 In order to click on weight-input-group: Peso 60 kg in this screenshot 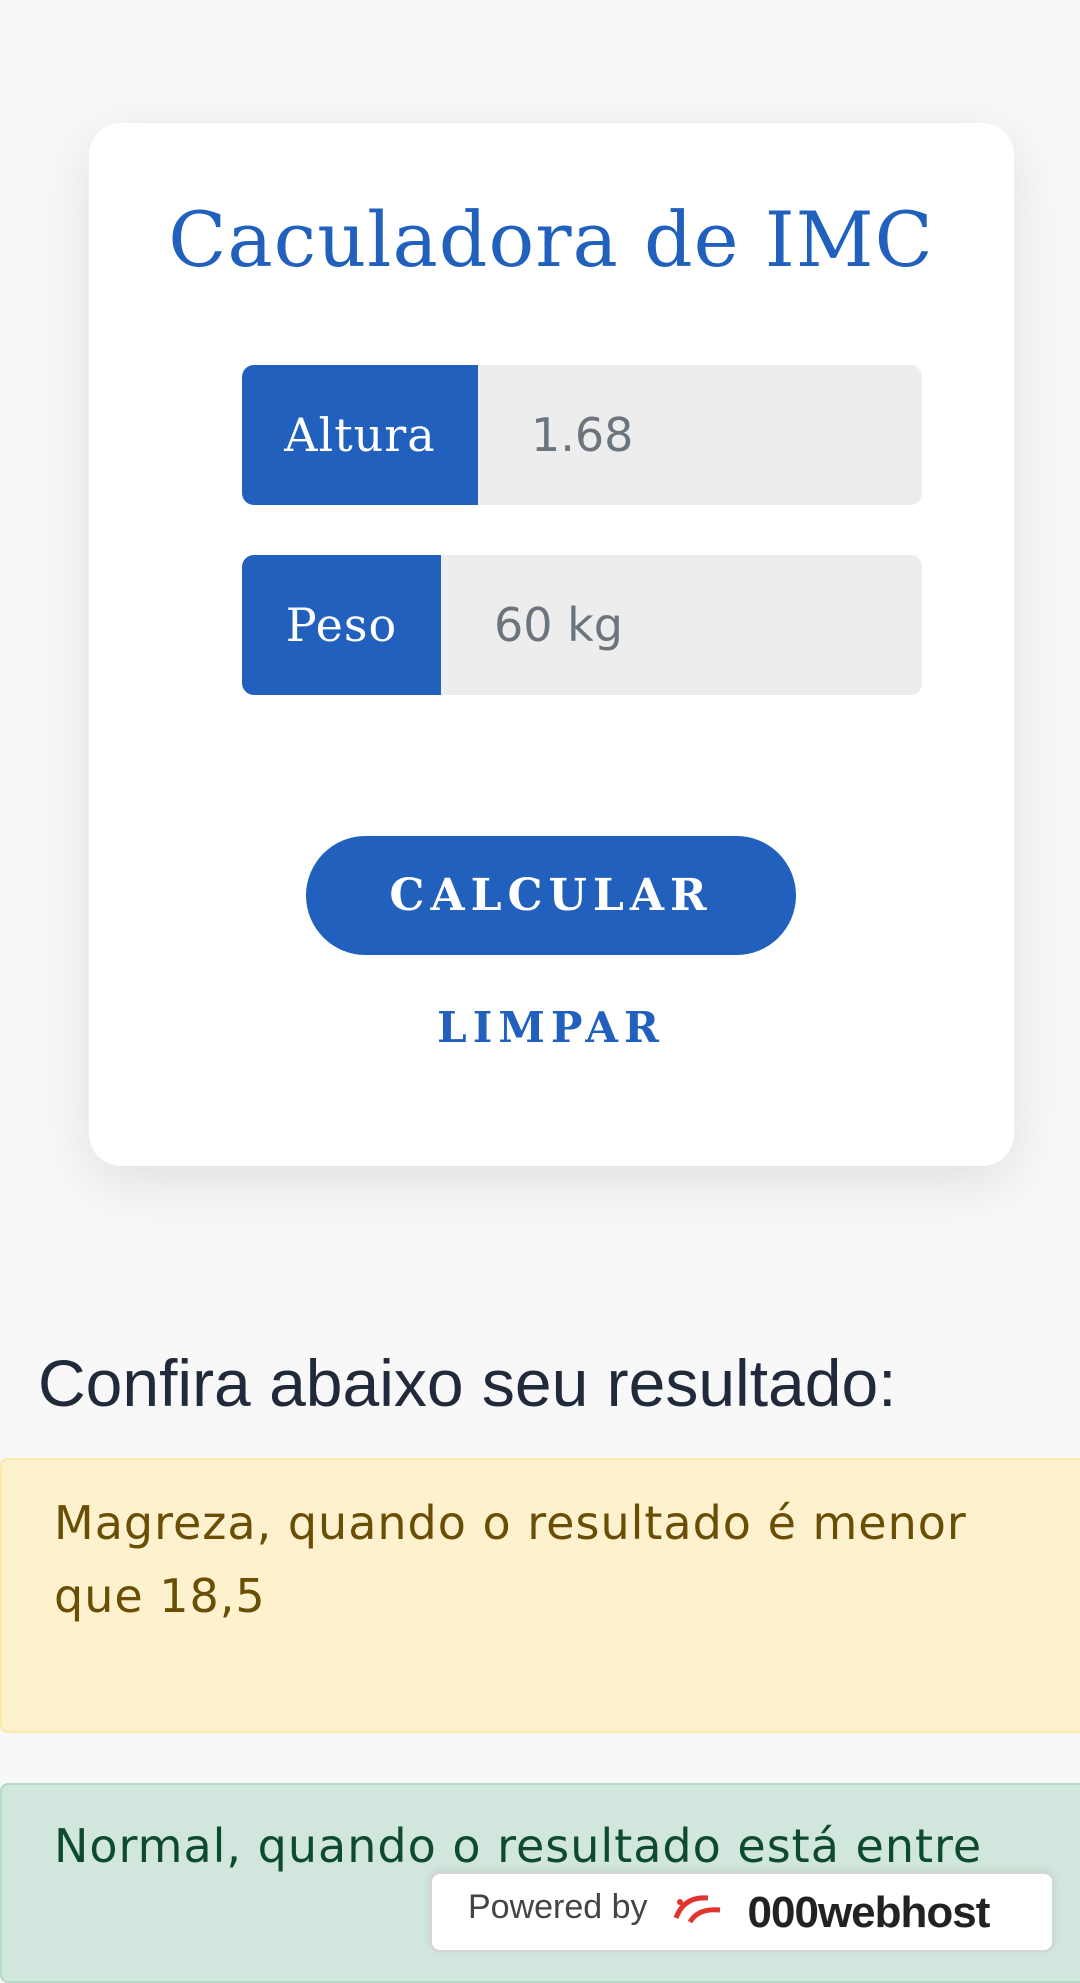, I will do `click(582, 625)`.